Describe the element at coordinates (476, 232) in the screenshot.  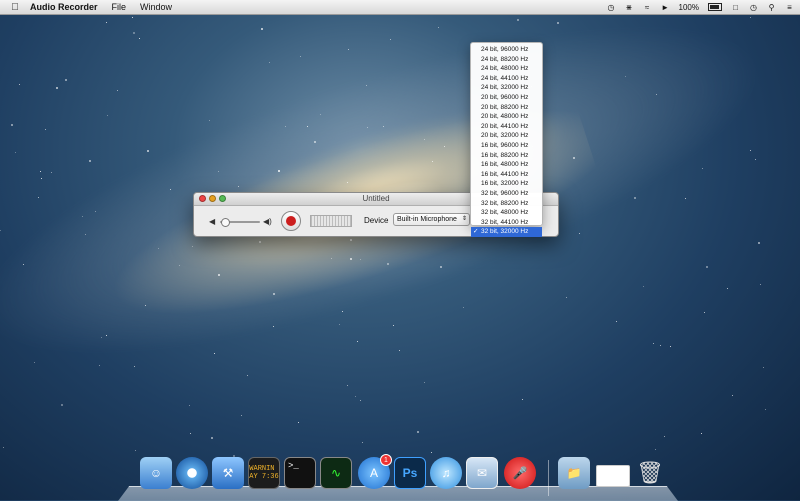
I see `checkmark-icon: ✓` at that location.